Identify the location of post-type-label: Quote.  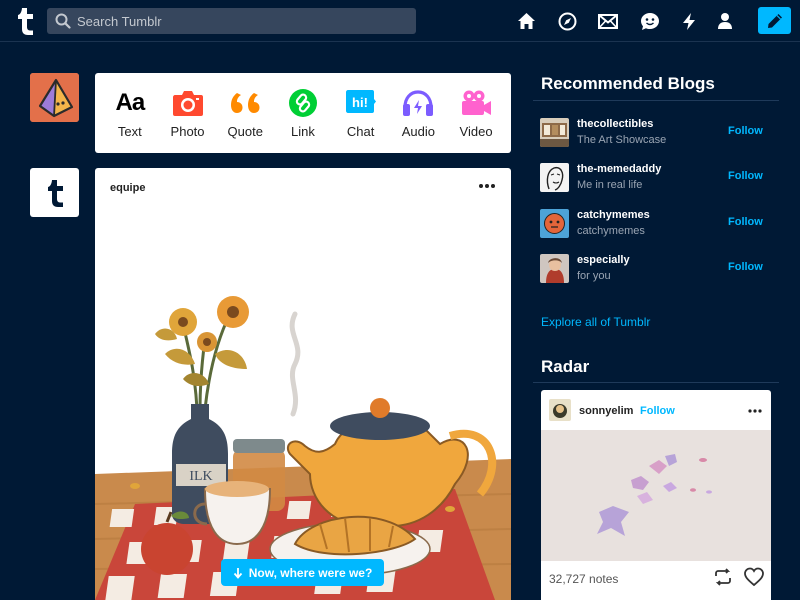
(245, 131).